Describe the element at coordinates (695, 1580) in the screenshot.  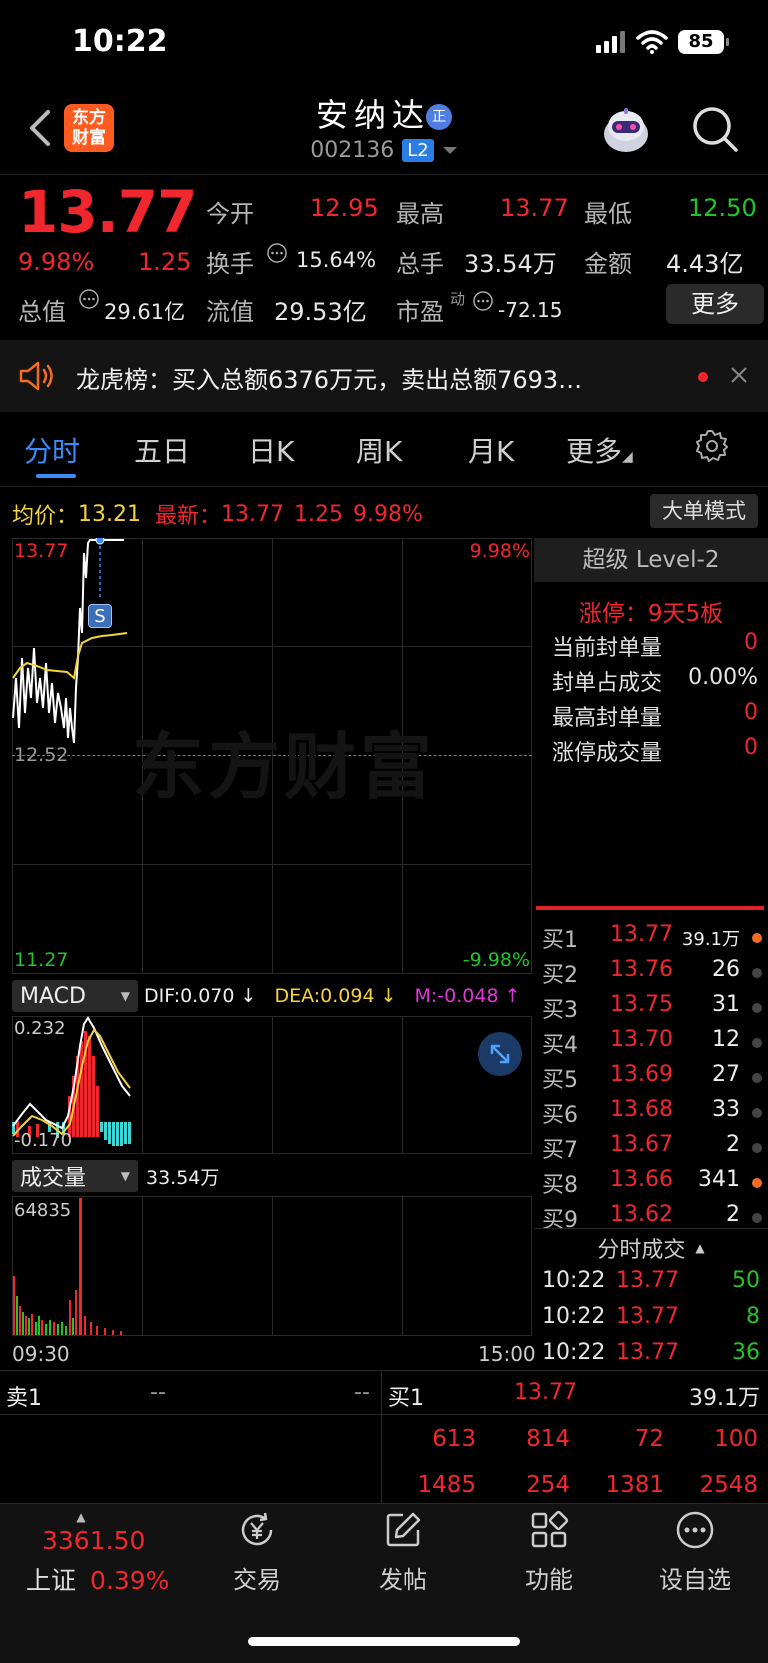
I see `nav-add-watchlist-label: 设自选` at that location.